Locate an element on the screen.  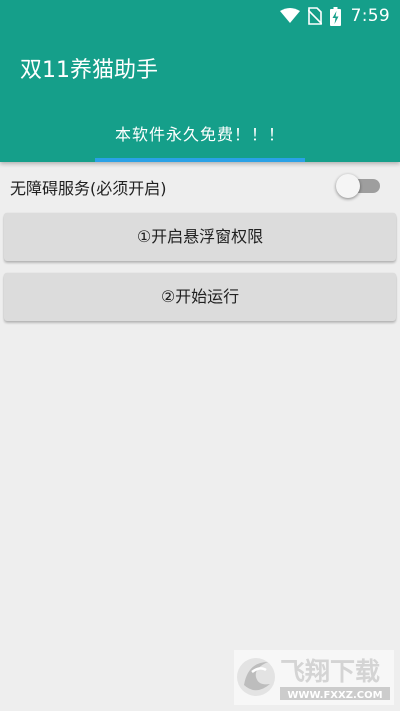
tab-label: 本软件永久免费！！！ is located at coordinates (199, 134).